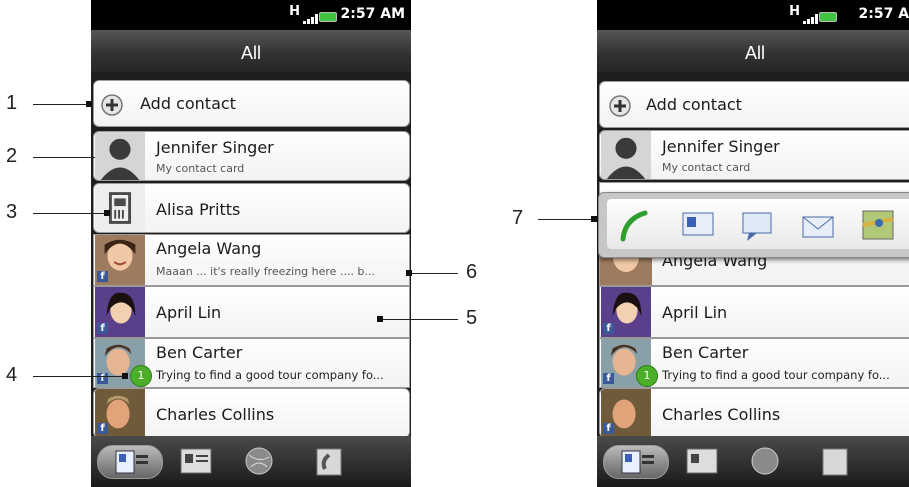 This screenshot has height=487, width=909. I want to click on callout-6-line, so click(433, 273).